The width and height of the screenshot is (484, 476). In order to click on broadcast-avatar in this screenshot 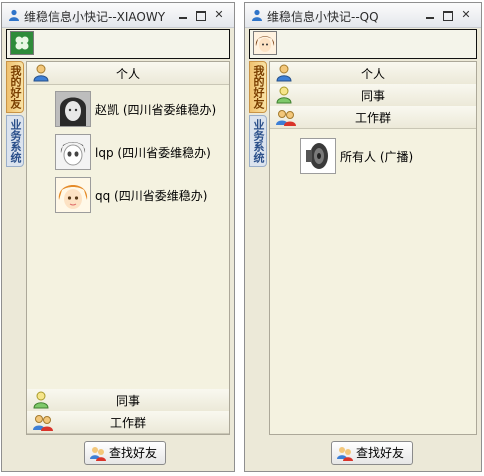, I will do `click(318, 156)`.